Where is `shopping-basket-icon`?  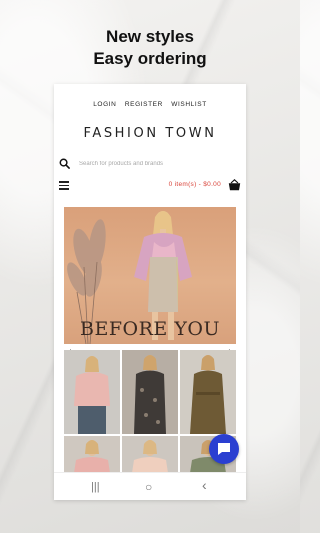 shopping-basket-icon is located at coordinates (234, 185).